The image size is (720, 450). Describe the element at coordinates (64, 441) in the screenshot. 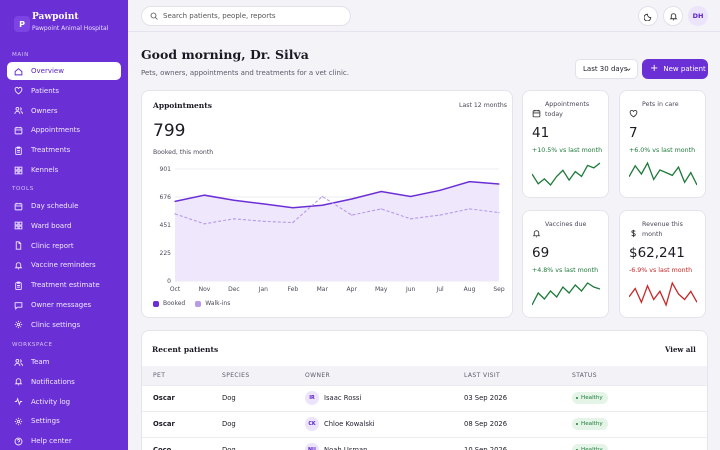

I see `sidebar-item-help-center: Help center` at that location.